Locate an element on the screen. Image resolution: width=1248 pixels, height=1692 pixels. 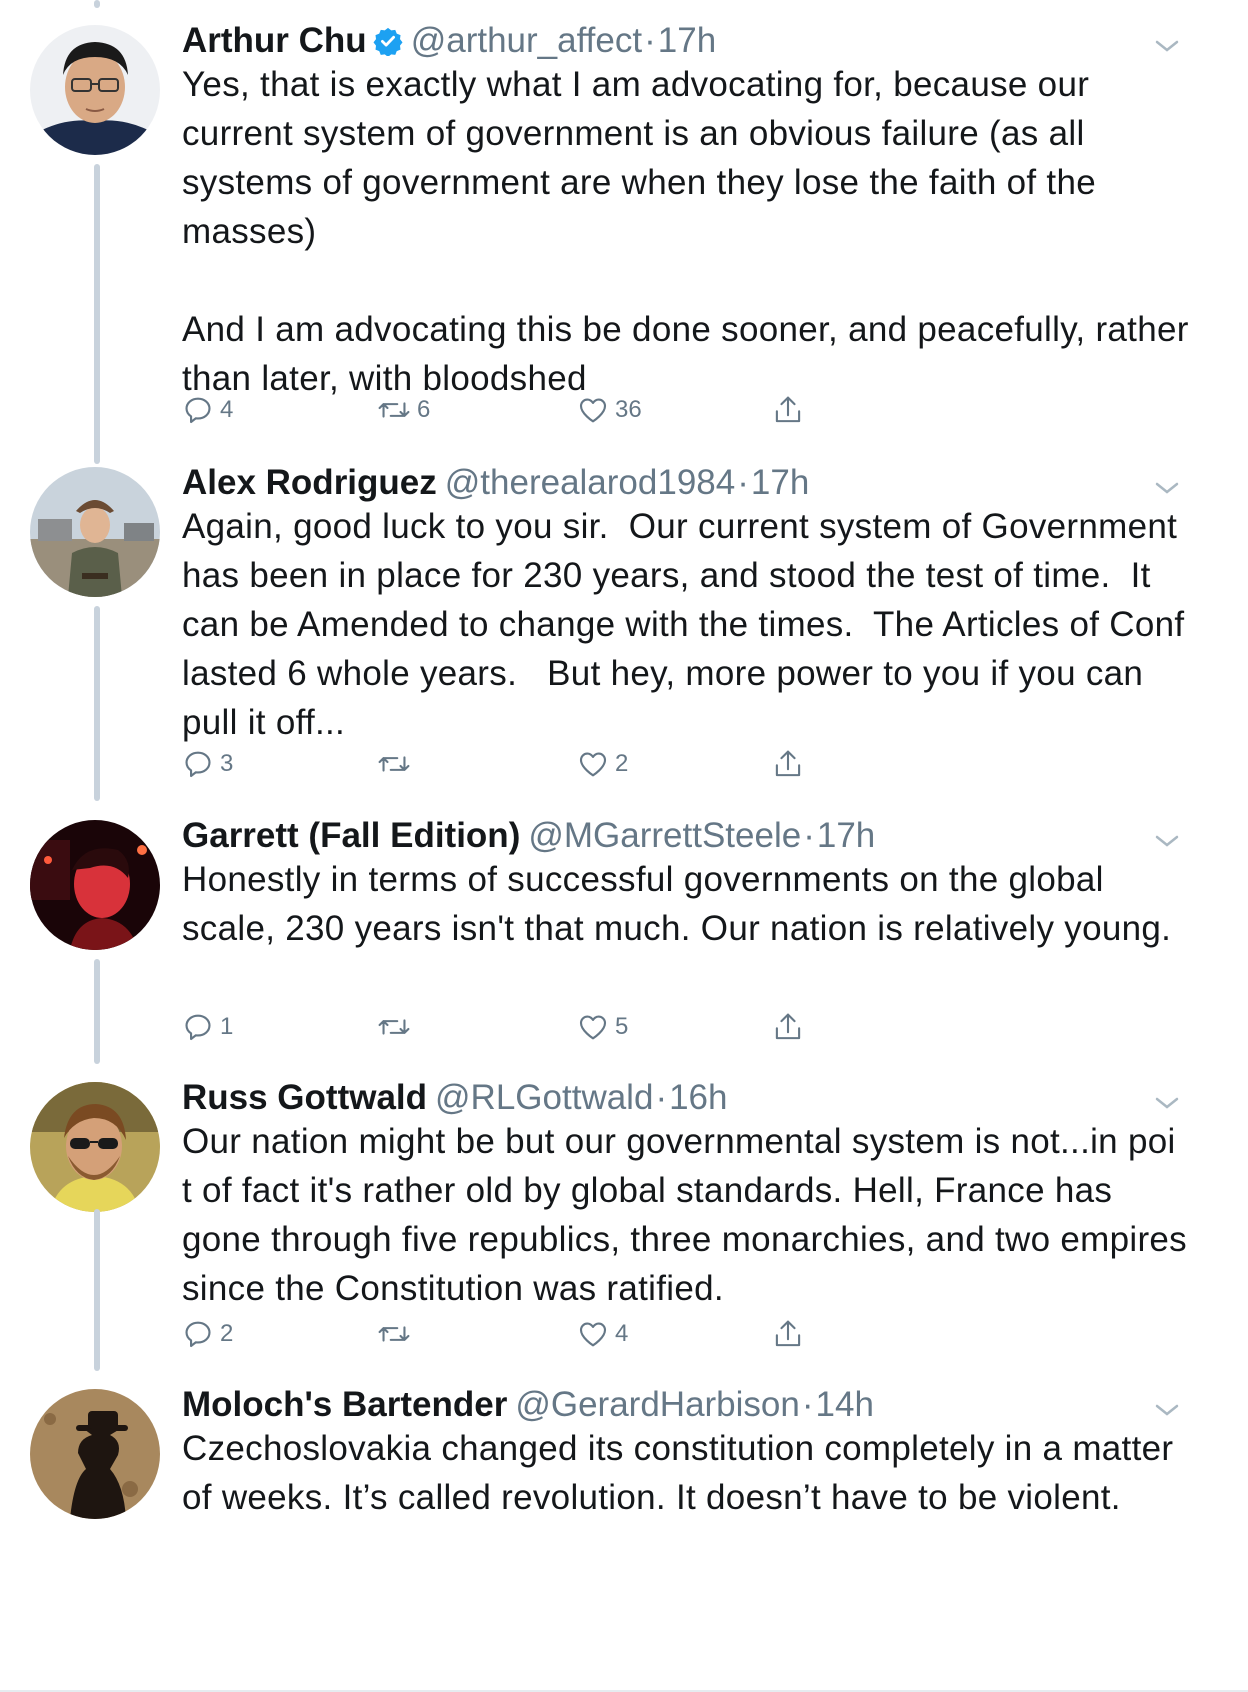
reply-button: 3 is located at coordinates (207, 764).